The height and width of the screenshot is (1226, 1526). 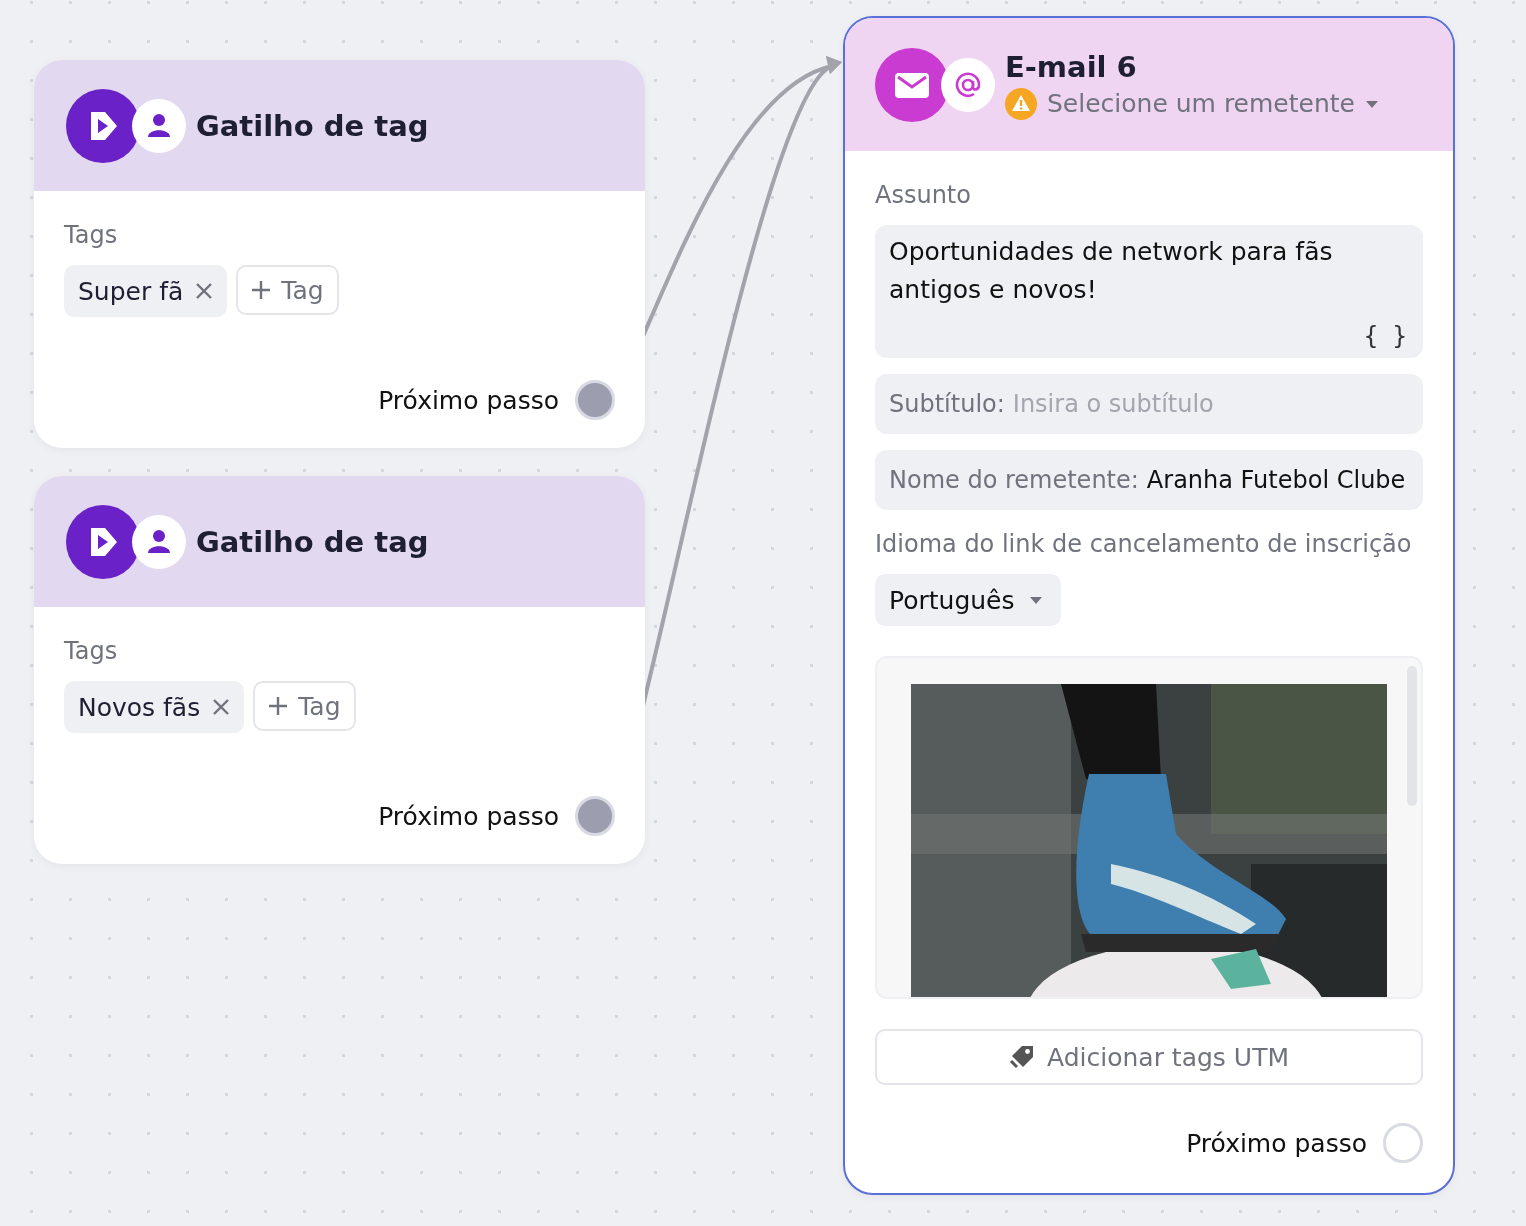 What do you see at coordinates (968, 84) in the screenshot?
I see `at-sign-icon` at bounding box center [968, 84].